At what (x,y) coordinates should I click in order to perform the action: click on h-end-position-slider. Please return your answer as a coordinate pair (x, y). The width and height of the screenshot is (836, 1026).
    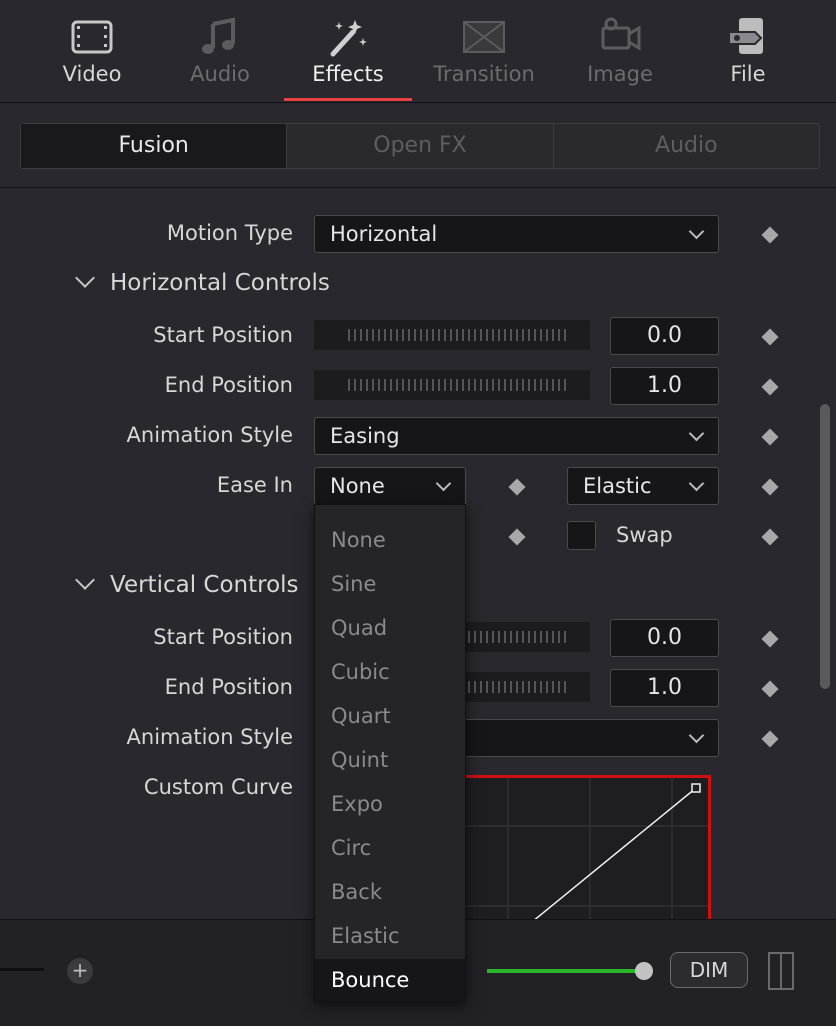
    Looking at the image, I should click on (452, 385).